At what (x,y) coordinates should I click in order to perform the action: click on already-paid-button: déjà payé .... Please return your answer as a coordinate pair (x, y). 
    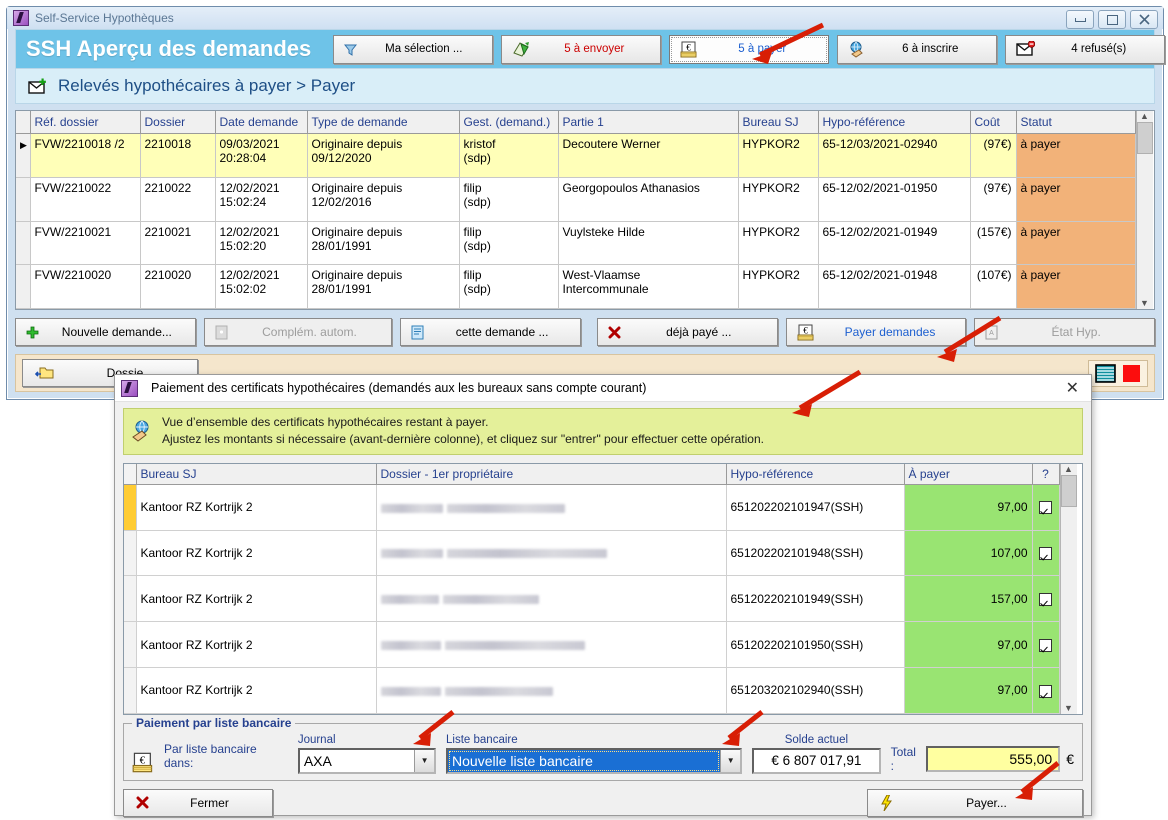
    Looking at the image, I should click on (687, 332).